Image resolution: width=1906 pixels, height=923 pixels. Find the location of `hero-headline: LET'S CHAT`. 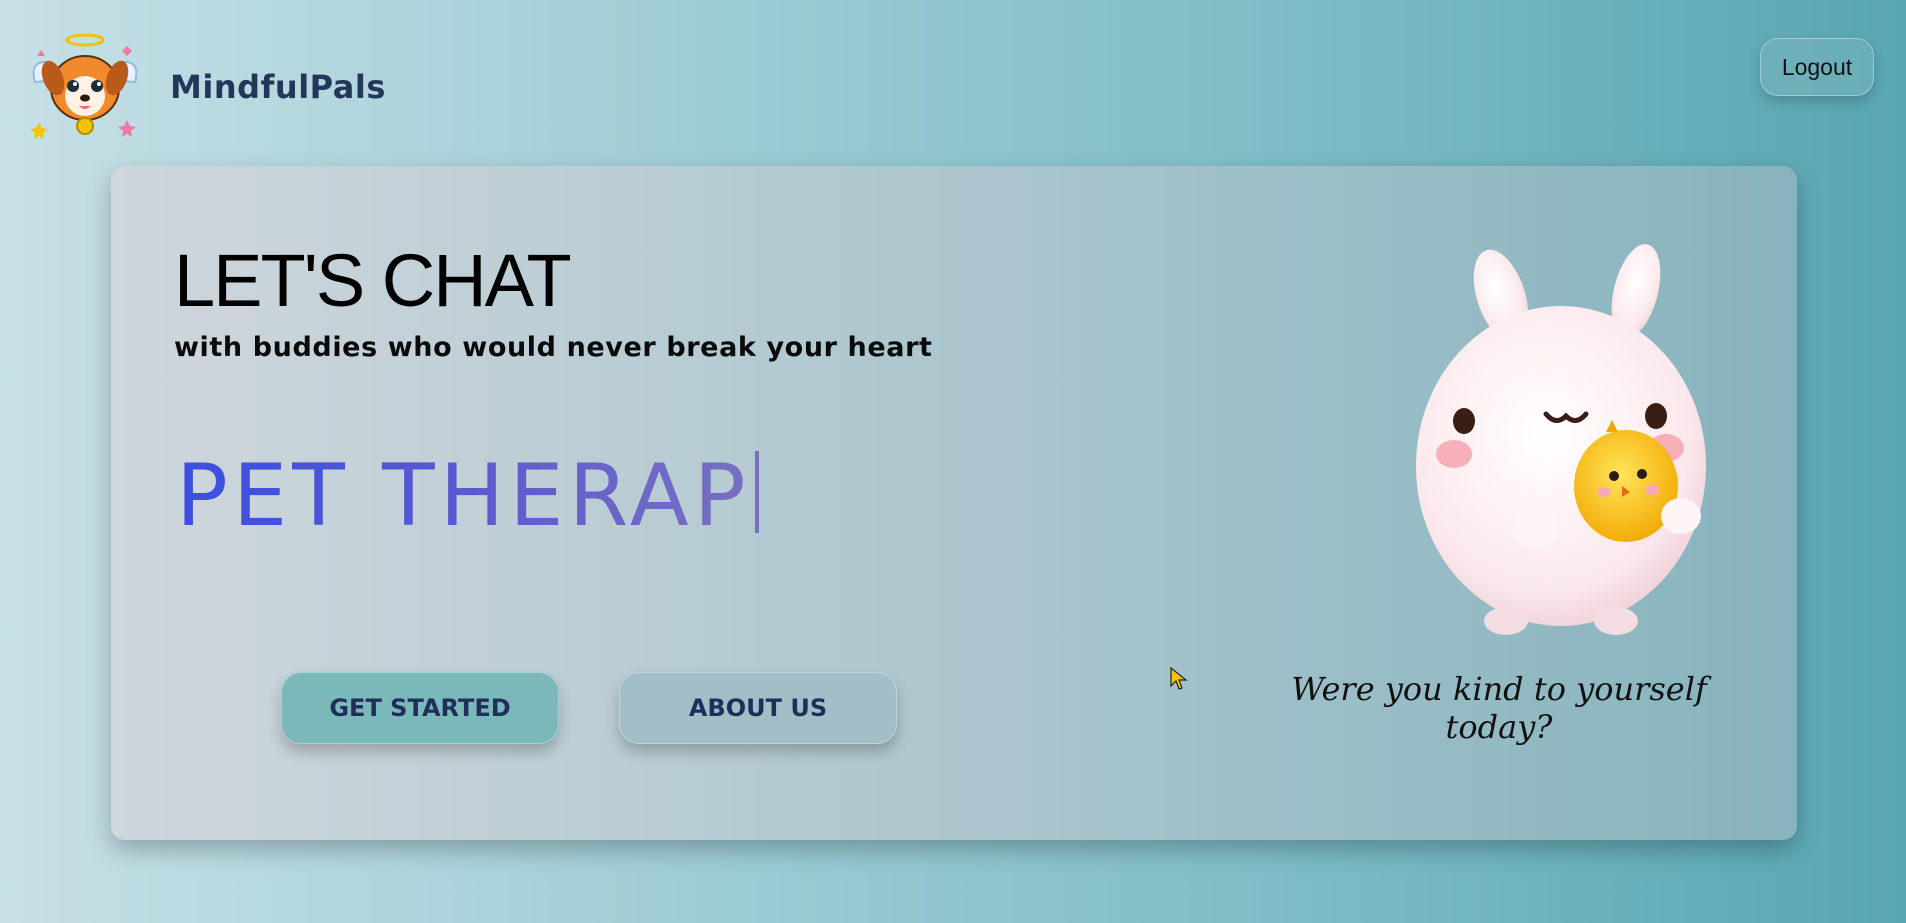

hero-headline: LET'S CHAT is located at coordinates (373, 280).